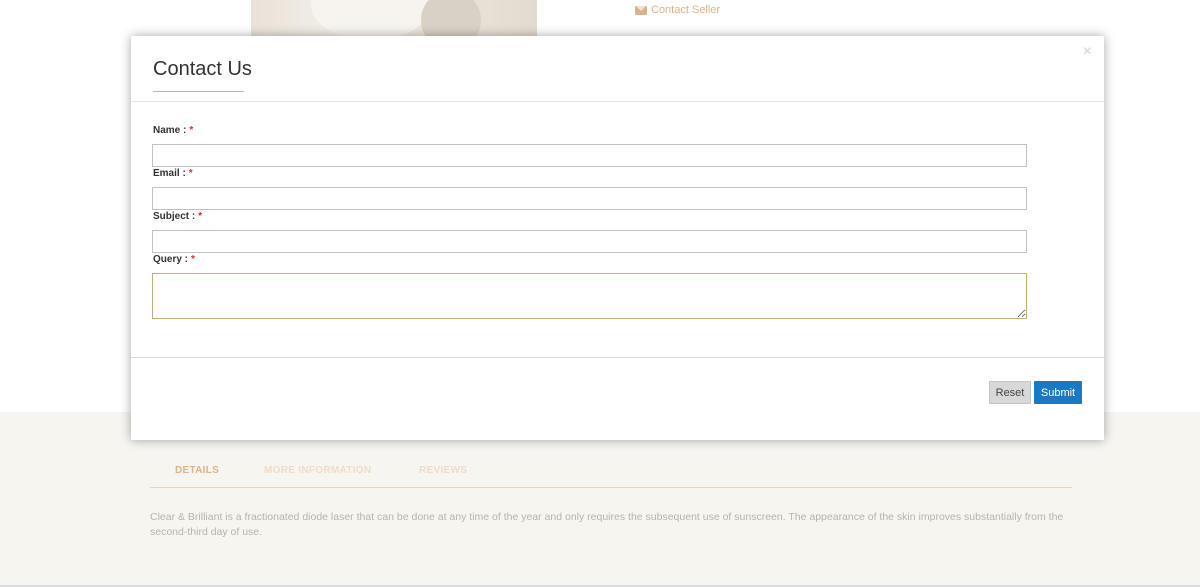 This screenshot has height=587, width=1200. What do you see at coordinates (611, 470) in the screenshot?
I see `product-tabs: DETAILS MORE INFORMATION REVIEWS` at bounding box center [611, 470].